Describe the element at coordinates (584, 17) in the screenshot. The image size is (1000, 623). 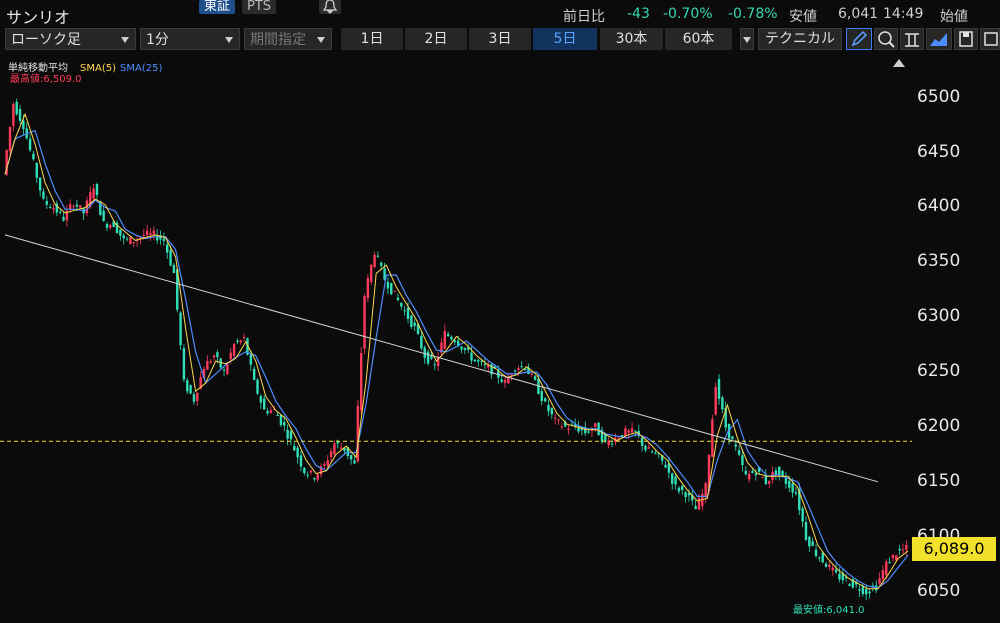
I see `change-label: 前日比` at that location.